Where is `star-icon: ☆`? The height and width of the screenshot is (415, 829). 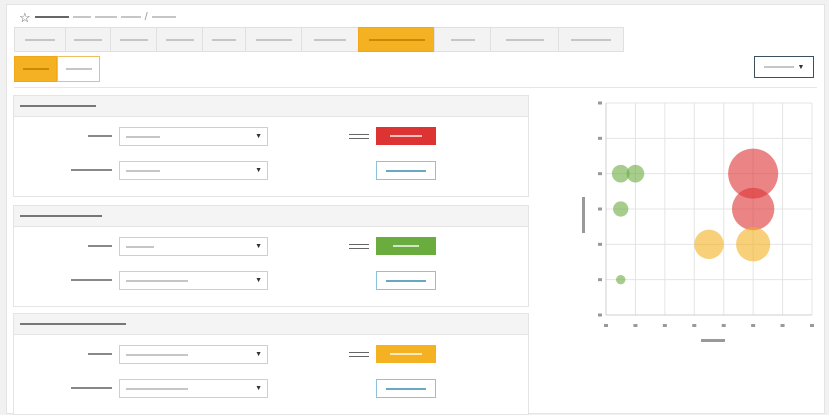
star-icon: ☆ is located at coordinates (25, 17).